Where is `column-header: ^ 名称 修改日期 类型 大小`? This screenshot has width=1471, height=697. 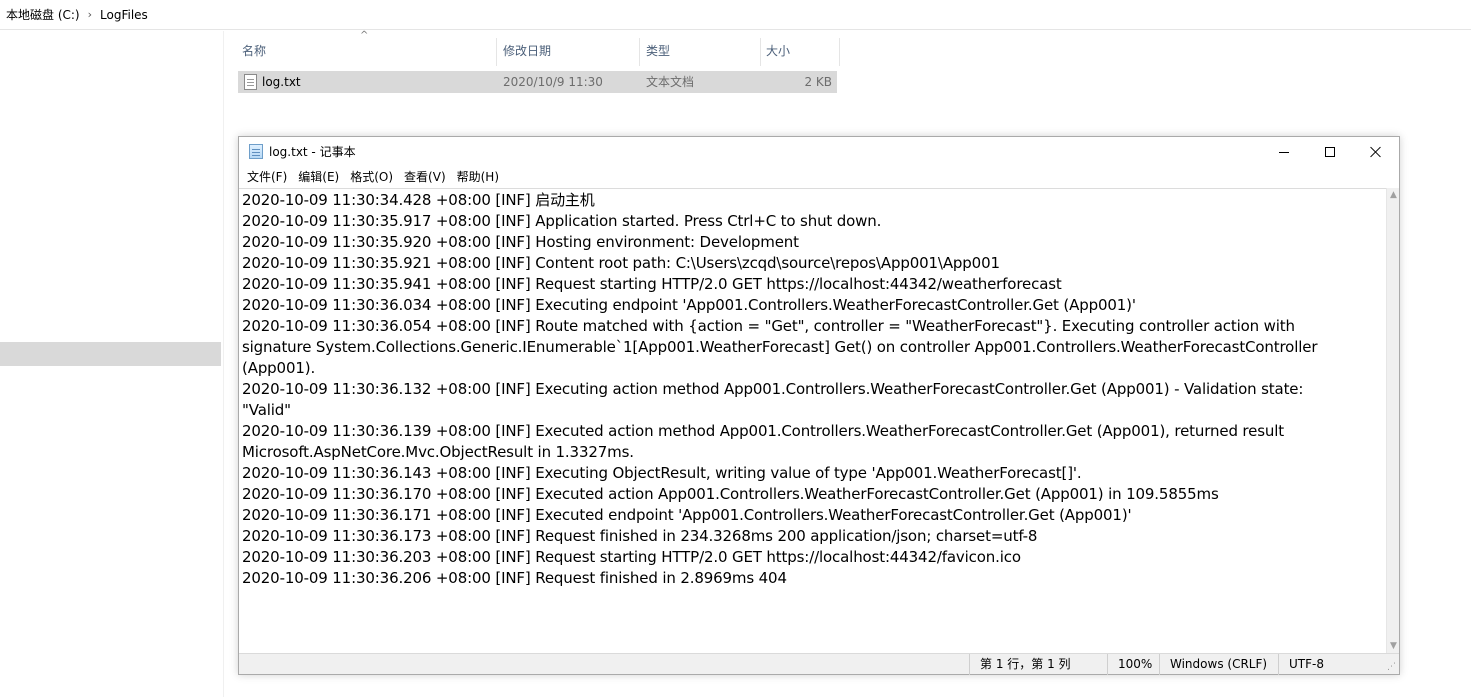
column-header: ^ 名称 修改日期 类型 大小 is located at coordinates (540, 48).